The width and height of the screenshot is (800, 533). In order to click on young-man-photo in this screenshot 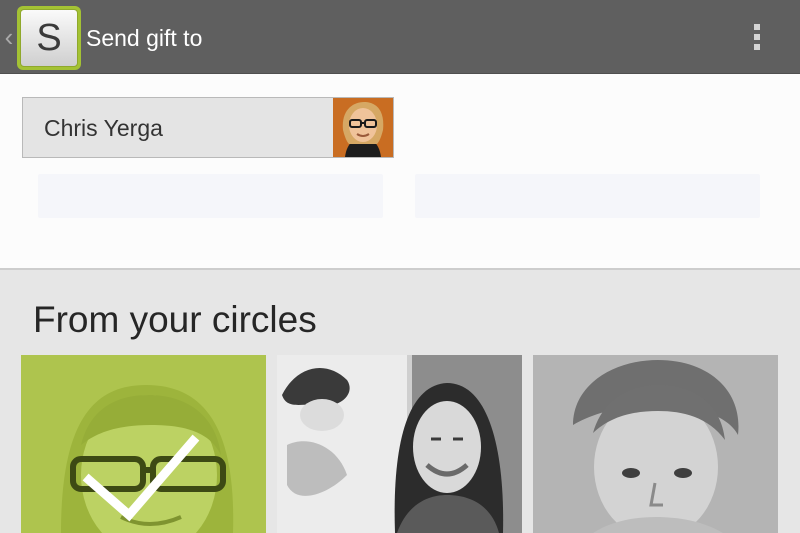, I will do `click(655, 444)`.